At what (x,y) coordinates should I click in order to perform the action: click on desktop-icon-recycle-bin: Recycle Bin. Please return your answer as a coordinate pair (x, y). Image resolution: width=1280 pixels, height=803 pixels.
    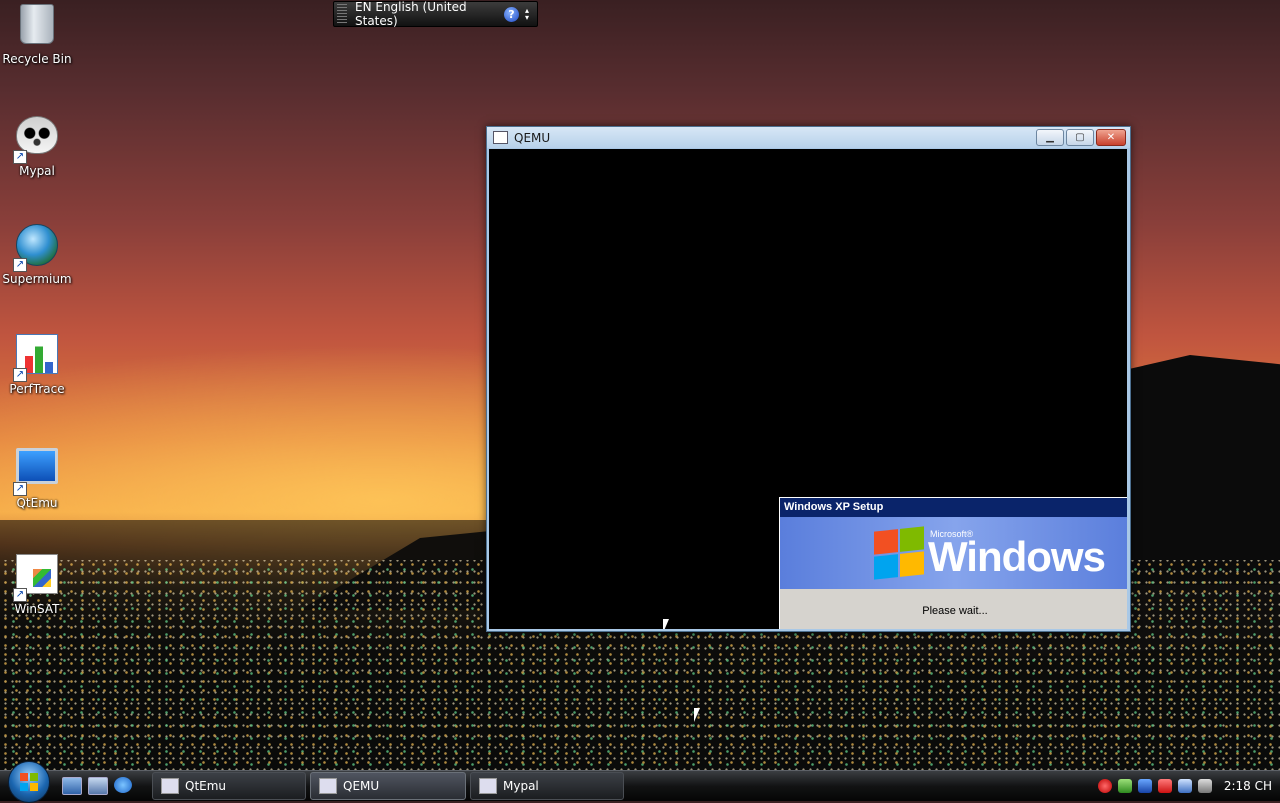
    Looking at the image, I should click on (37, 34).